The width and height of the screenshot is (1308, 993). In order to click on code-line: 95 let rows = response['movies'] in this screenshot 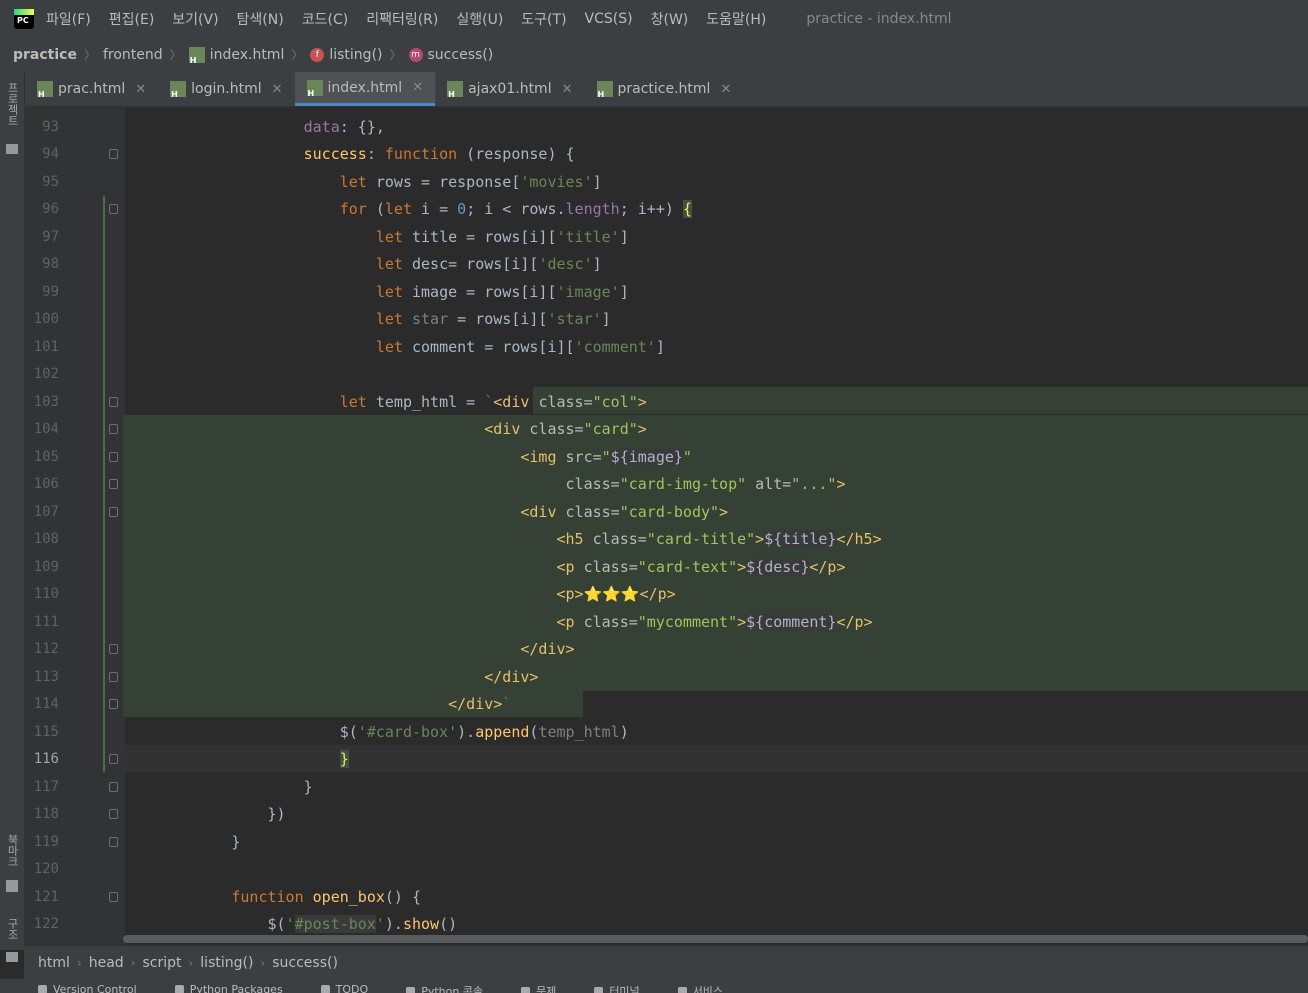, I will do `click(666, 182)`.